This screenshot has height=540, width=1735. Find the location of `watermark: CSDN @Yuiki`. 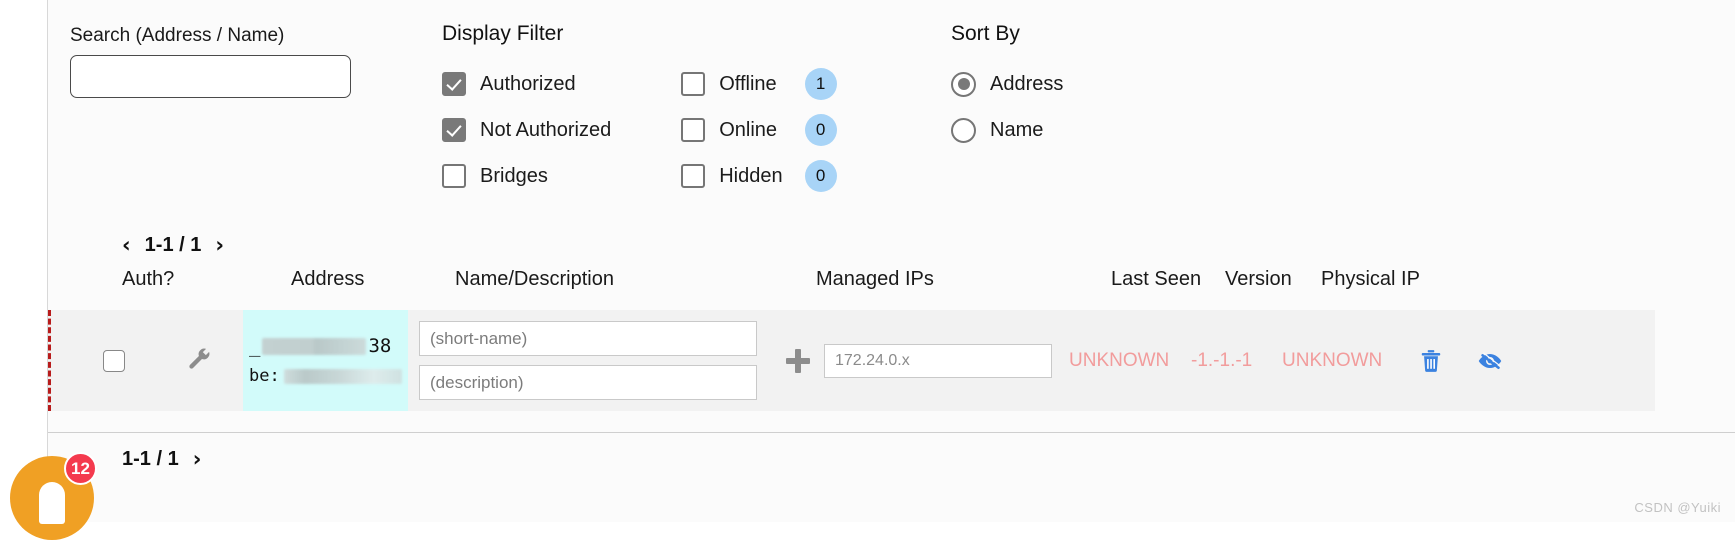

watermark: CSDN @Yuiki is located at coordinates (1677, 507).